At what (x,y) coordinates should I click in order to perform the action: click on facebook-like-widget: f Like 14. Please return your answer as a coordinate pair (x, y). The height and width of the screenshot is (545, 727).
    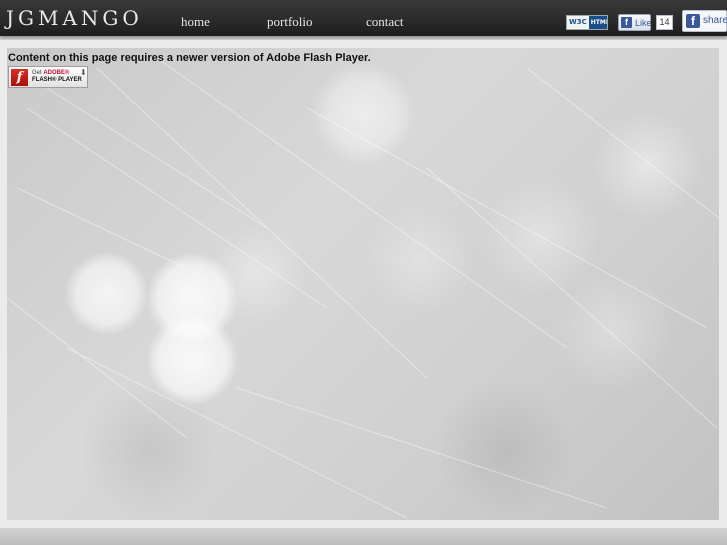
    Looking at the image, I should click on (646, 23).